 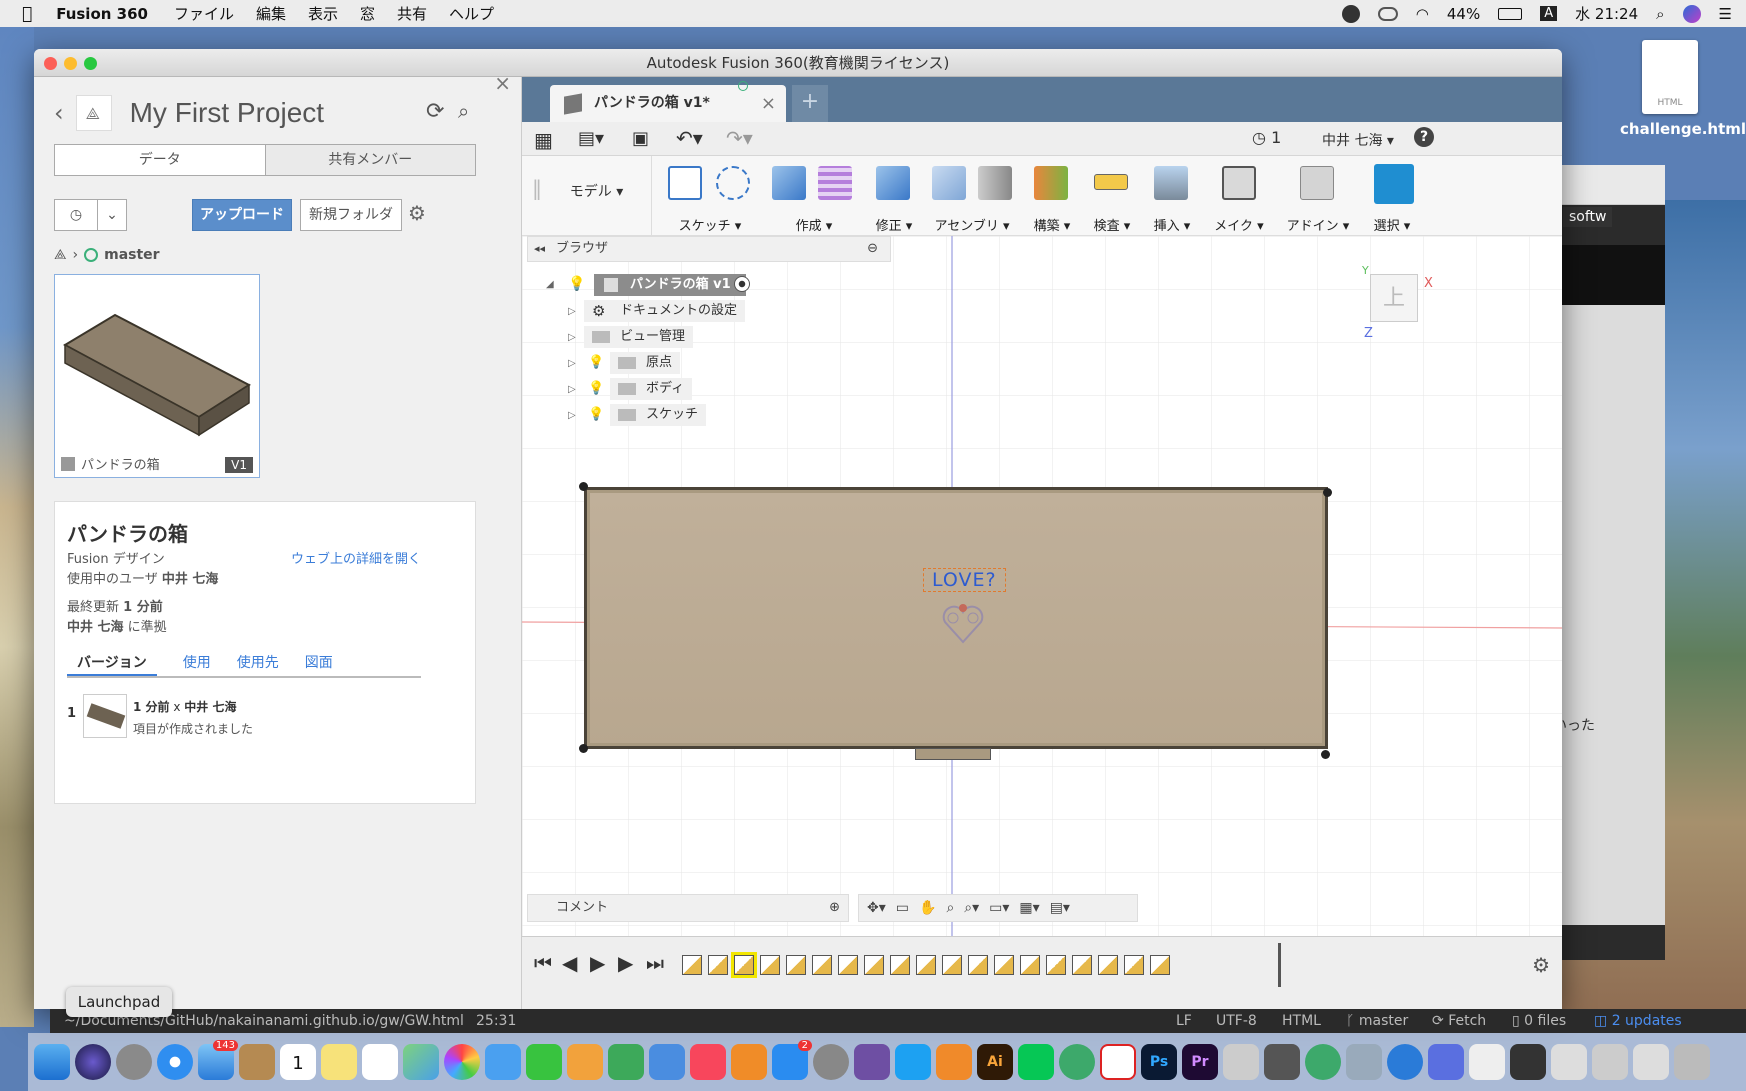 I want to click on viewcube-face: 上, so click(x=1394, y=298).